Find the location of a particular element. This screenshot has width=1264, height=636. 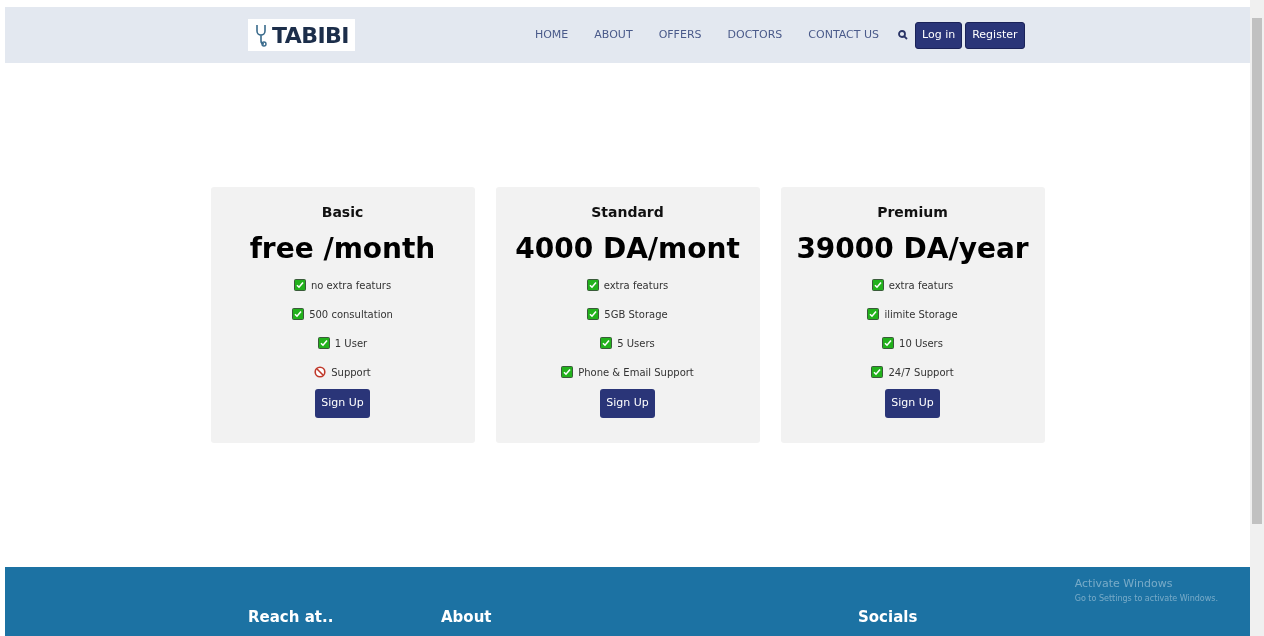

nav-link: CONTACT US is located at coordinates (844, 35).